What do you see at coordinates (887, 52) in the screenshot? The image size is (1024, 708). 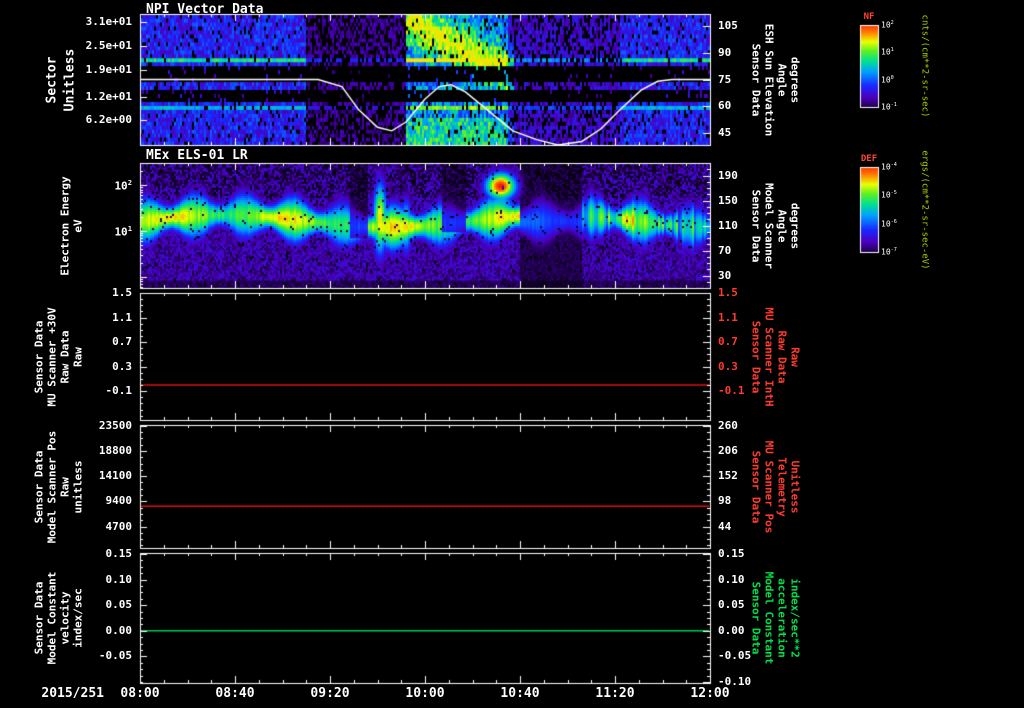 I see `colorbar-tick-label: 101` at bounding box center [887, 52].